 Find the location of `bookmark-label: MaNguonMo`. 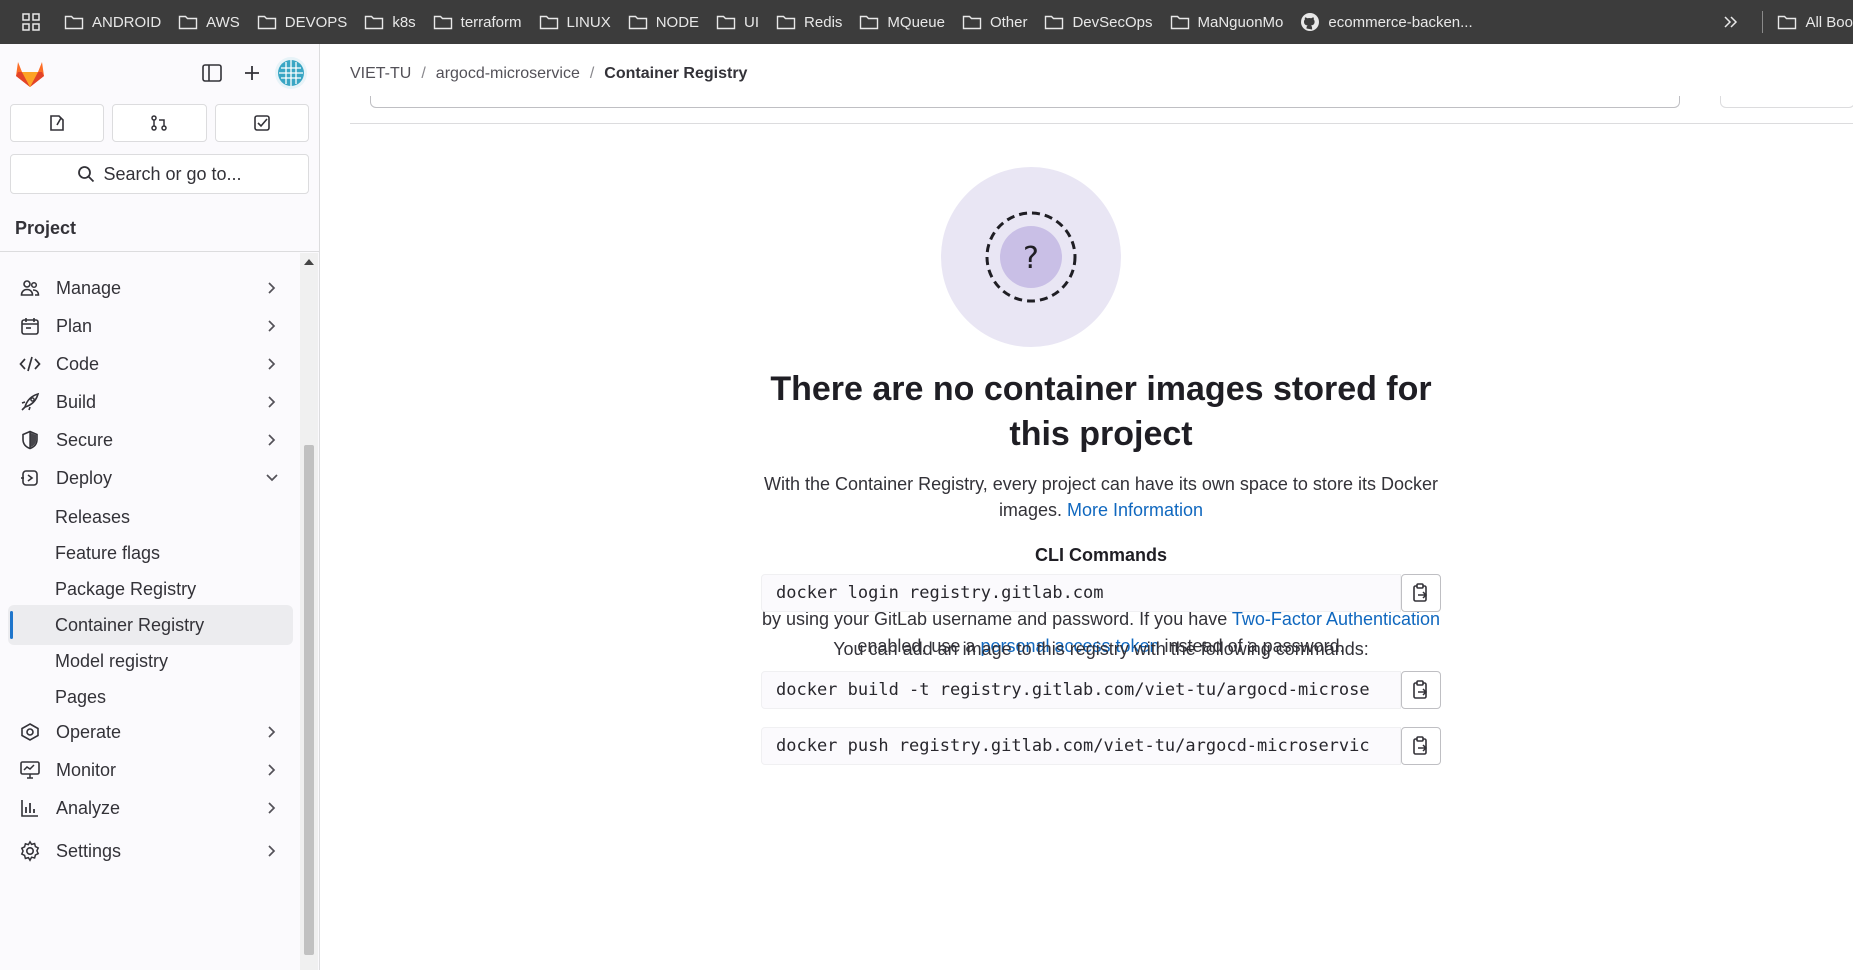

bookmark-label: MaNguonMo is located at coordinates (1240, 22).